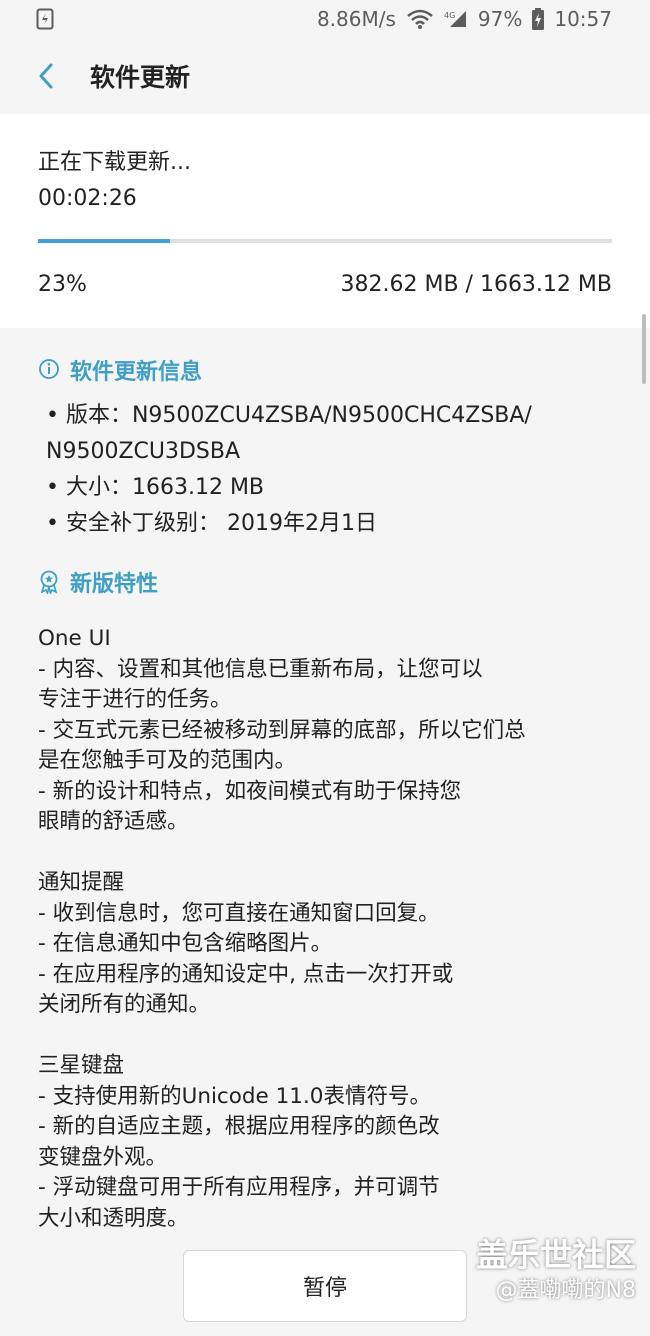  Describe the element at coordinates (325, 241) in the screenshot. I see `progress-bar` at that location.